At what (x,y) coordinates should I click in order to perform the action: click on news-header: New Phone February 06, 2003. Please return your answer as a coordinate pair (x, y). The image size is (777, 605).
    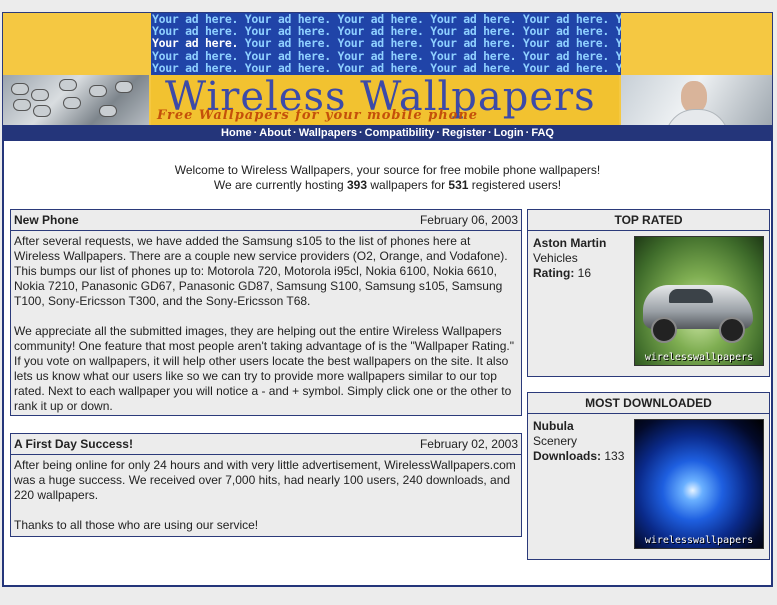
    Looking at the image, I should click on (266, 220).